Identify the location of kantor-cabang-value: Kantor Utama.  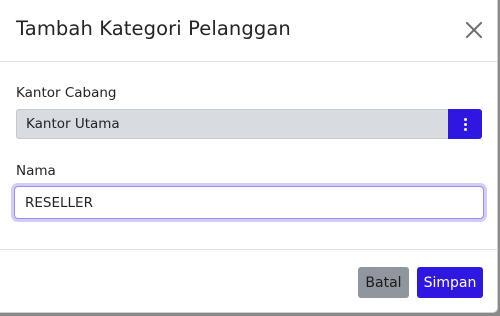
(232, 124).